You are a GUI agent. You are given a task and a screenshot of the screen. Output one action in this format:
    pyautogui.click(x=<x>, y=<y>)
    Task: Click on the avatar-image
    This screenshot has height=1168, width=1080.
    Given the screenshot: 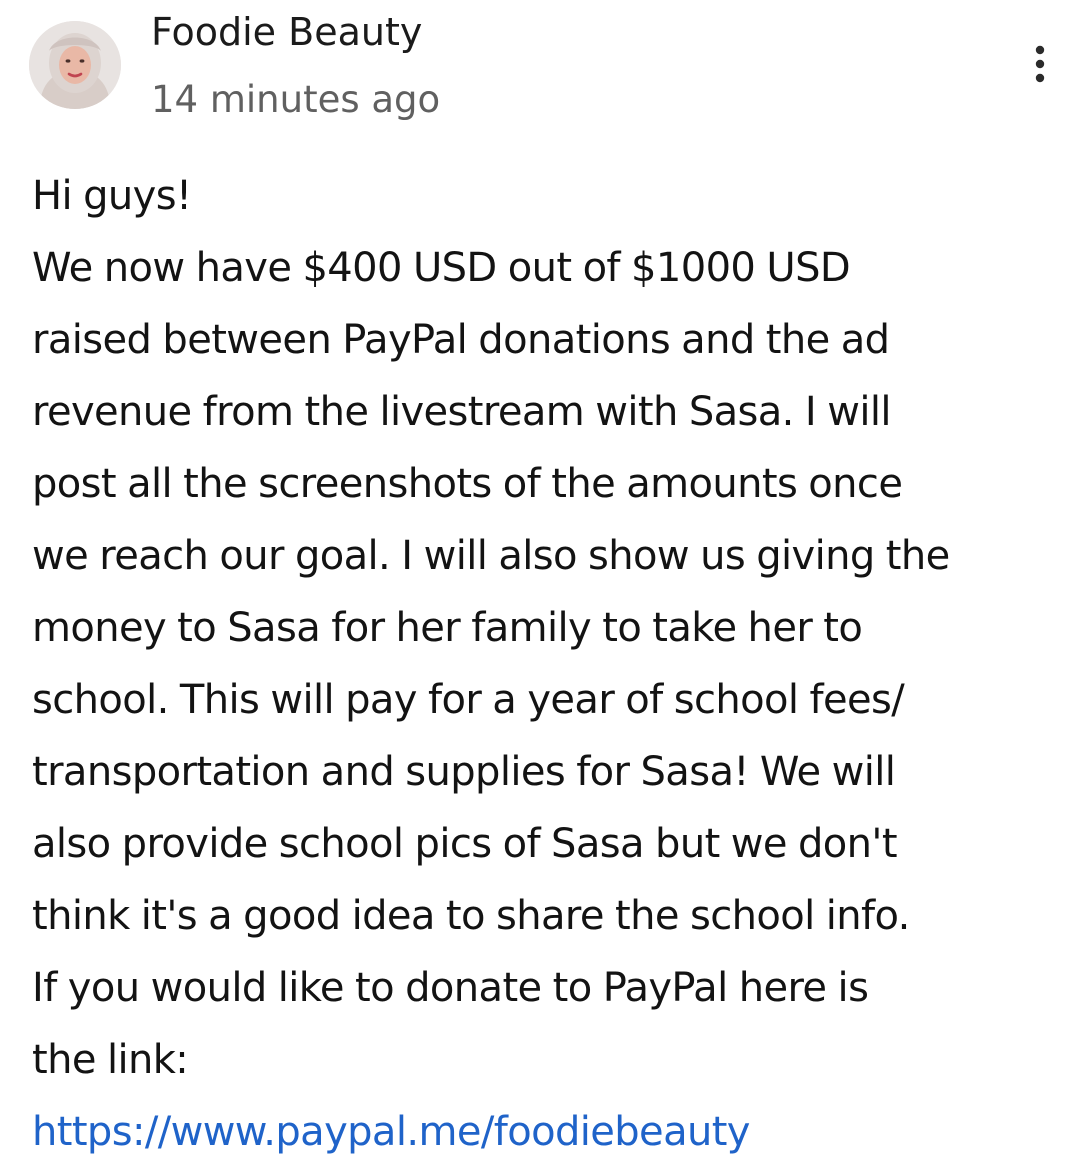 What is the action you would take?
    pyautogui.click(x=75, y=65)
    